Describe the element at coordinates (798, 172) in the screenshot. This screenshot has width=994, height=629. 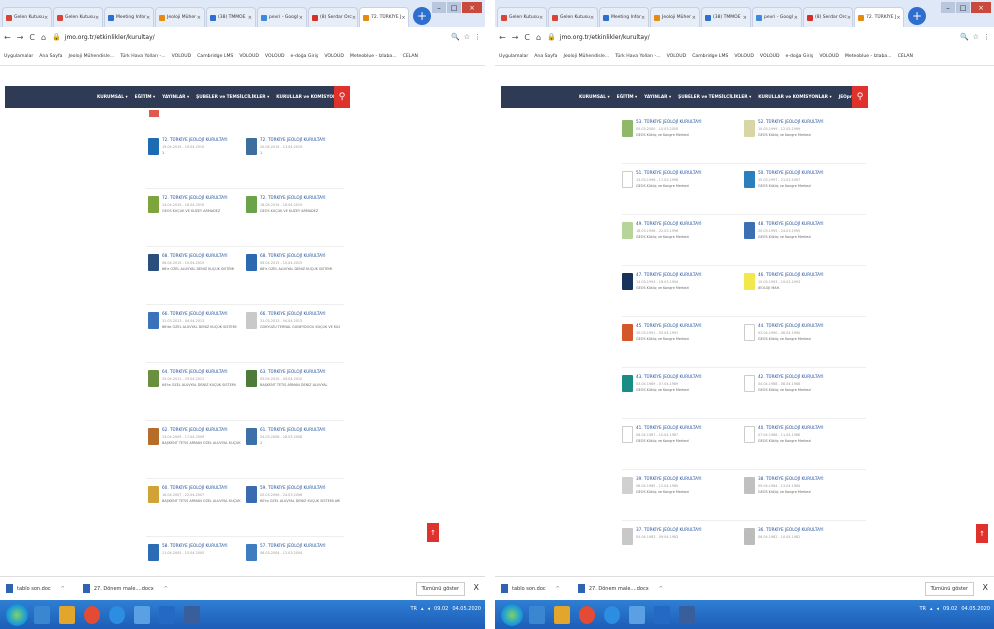
I see `event-title: 50. TÜRKİYE JEOLOJİ KURULTAYI` at that location.